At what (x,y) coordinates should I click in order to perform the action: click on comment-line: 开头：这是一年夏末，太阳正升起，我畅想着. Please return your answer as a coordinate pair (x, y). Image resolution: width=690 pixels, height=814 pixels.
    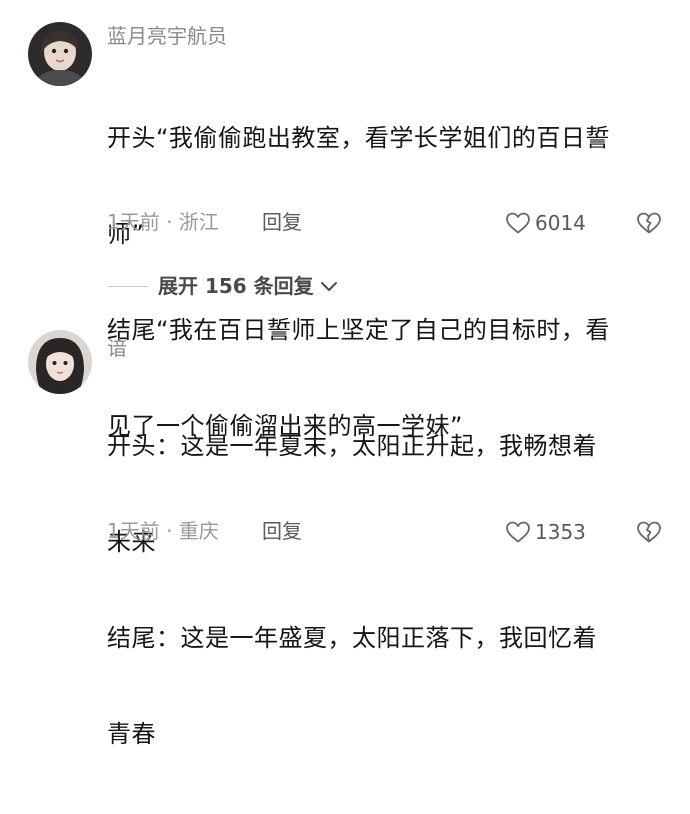
    Looking at the image, I should click on (352, 446).